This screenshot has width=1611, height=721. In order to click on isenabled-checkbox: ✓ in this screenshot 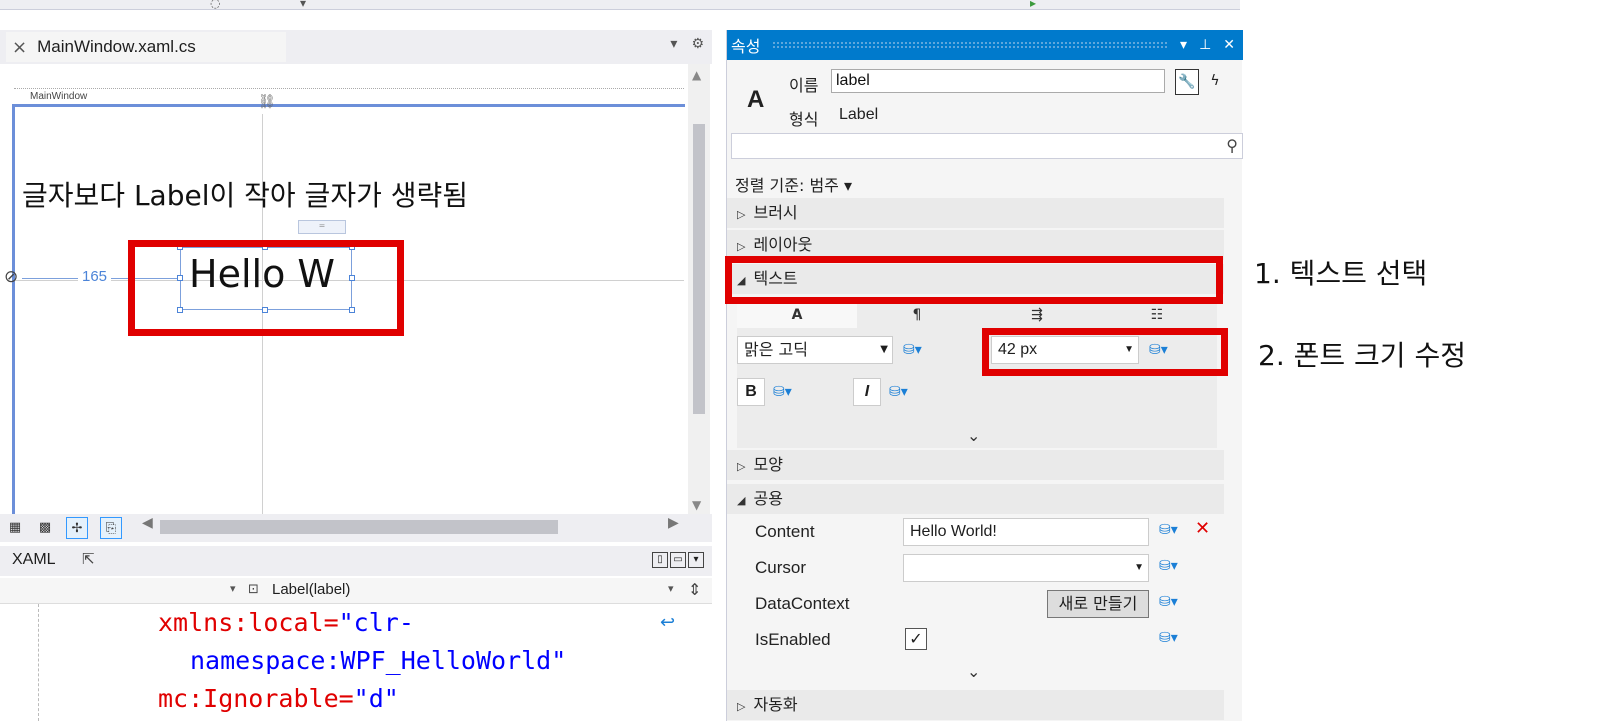, I will do `click(916, 639)`.